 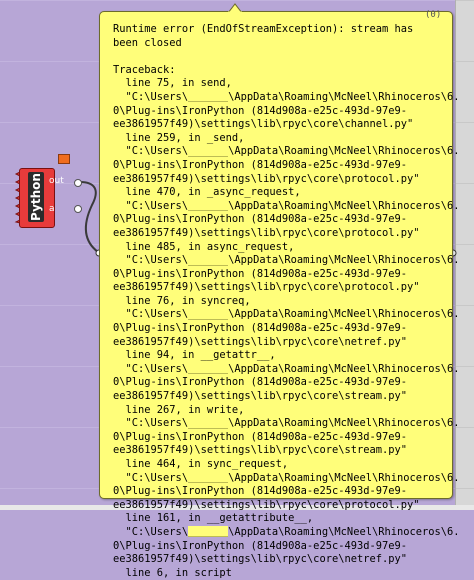 I want to click on error-line: line 485, in async_request,, so click(x=204, y=246).